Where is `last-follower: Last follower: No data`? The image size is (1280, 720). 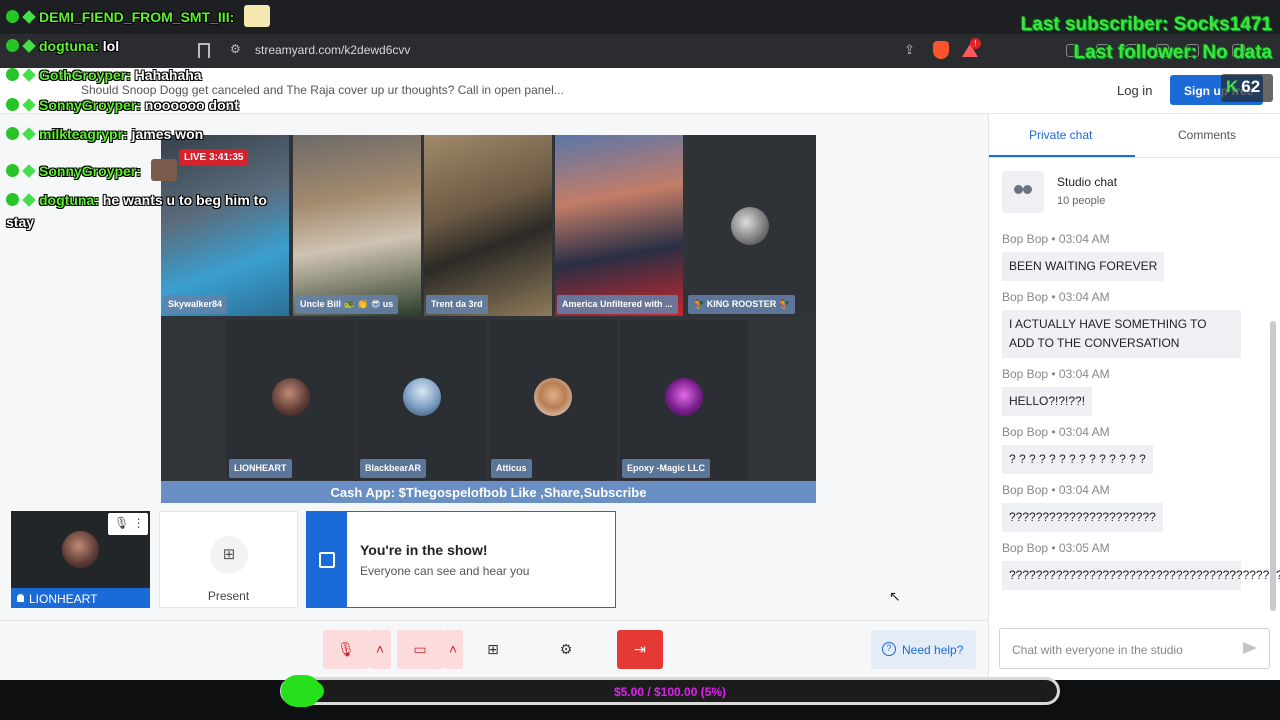
last-follower: Last follower: No data is located at coordinates (1172, 52).